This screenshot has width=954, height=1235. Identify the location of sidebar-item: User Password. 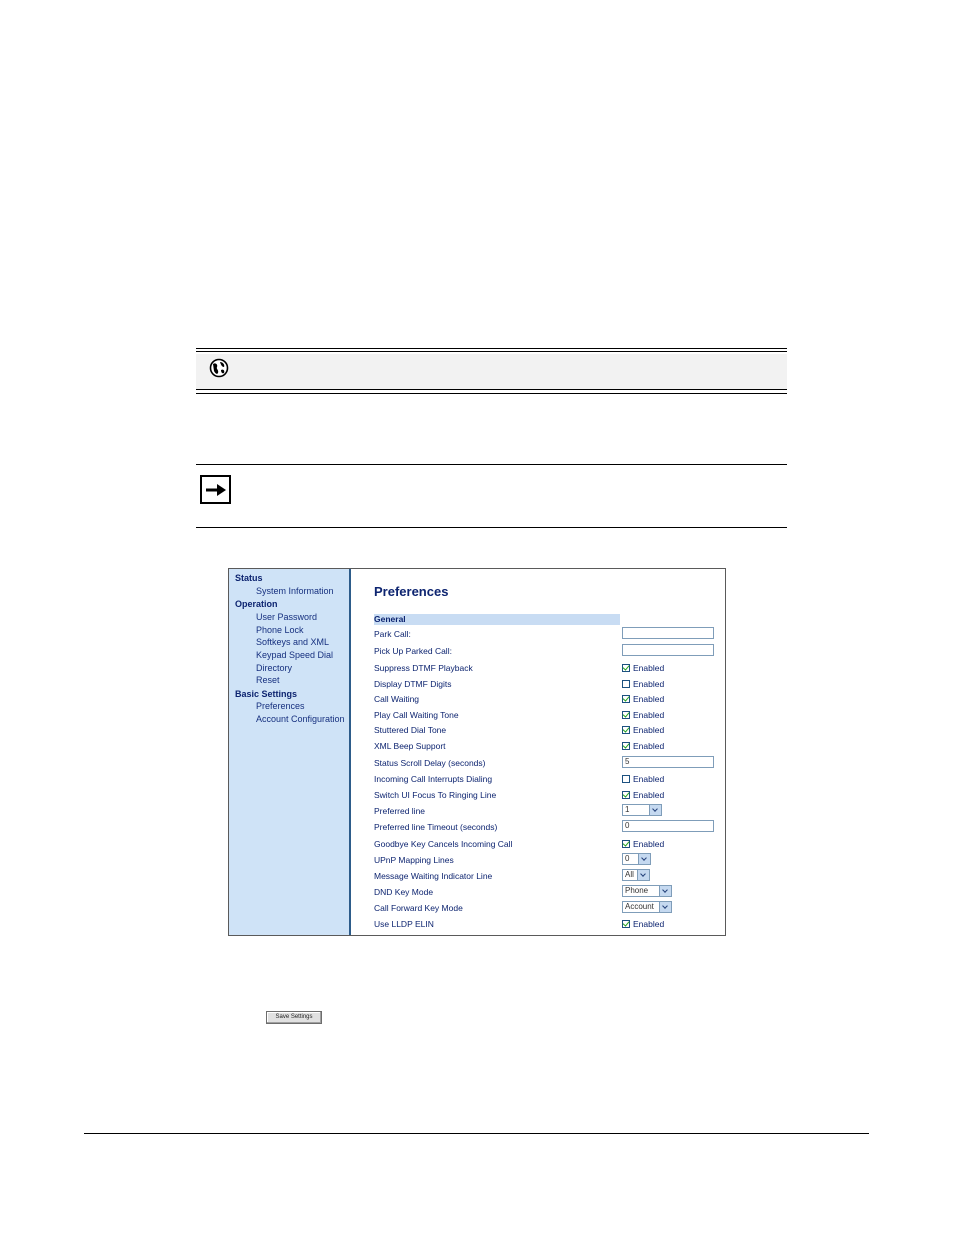
(286, 617).